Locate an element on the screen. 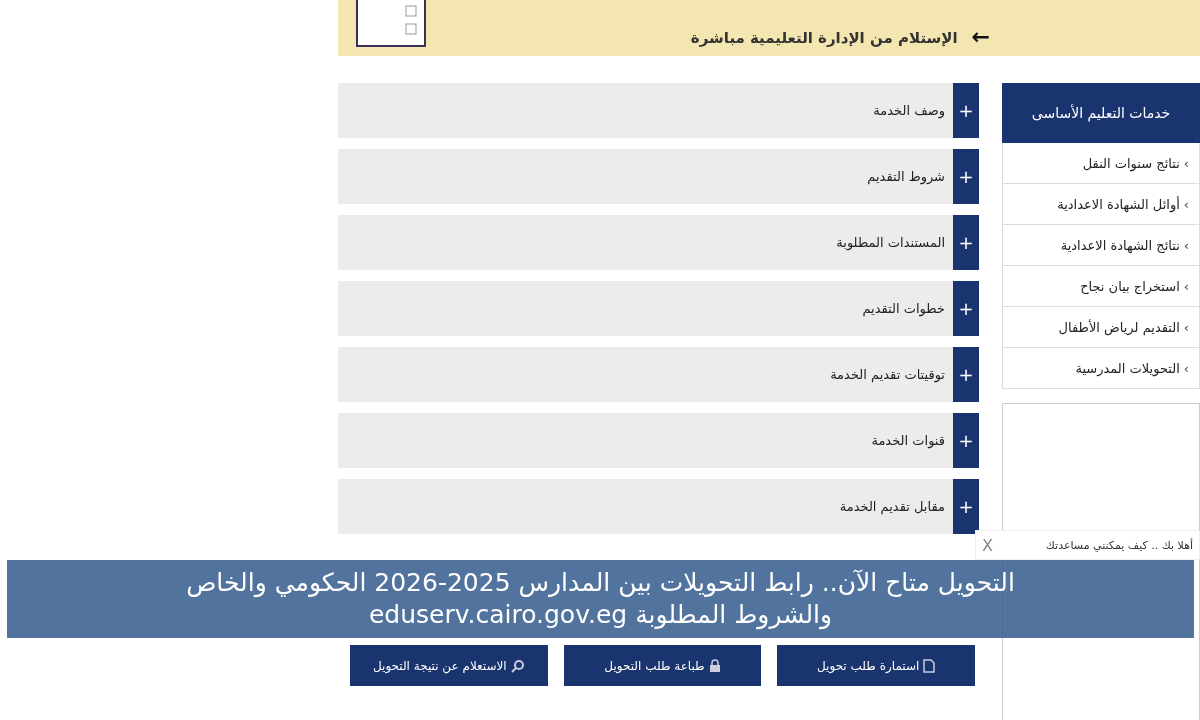  accordion-label: توقيتات تقديم الخدمة is located at coordinates (887, 374).